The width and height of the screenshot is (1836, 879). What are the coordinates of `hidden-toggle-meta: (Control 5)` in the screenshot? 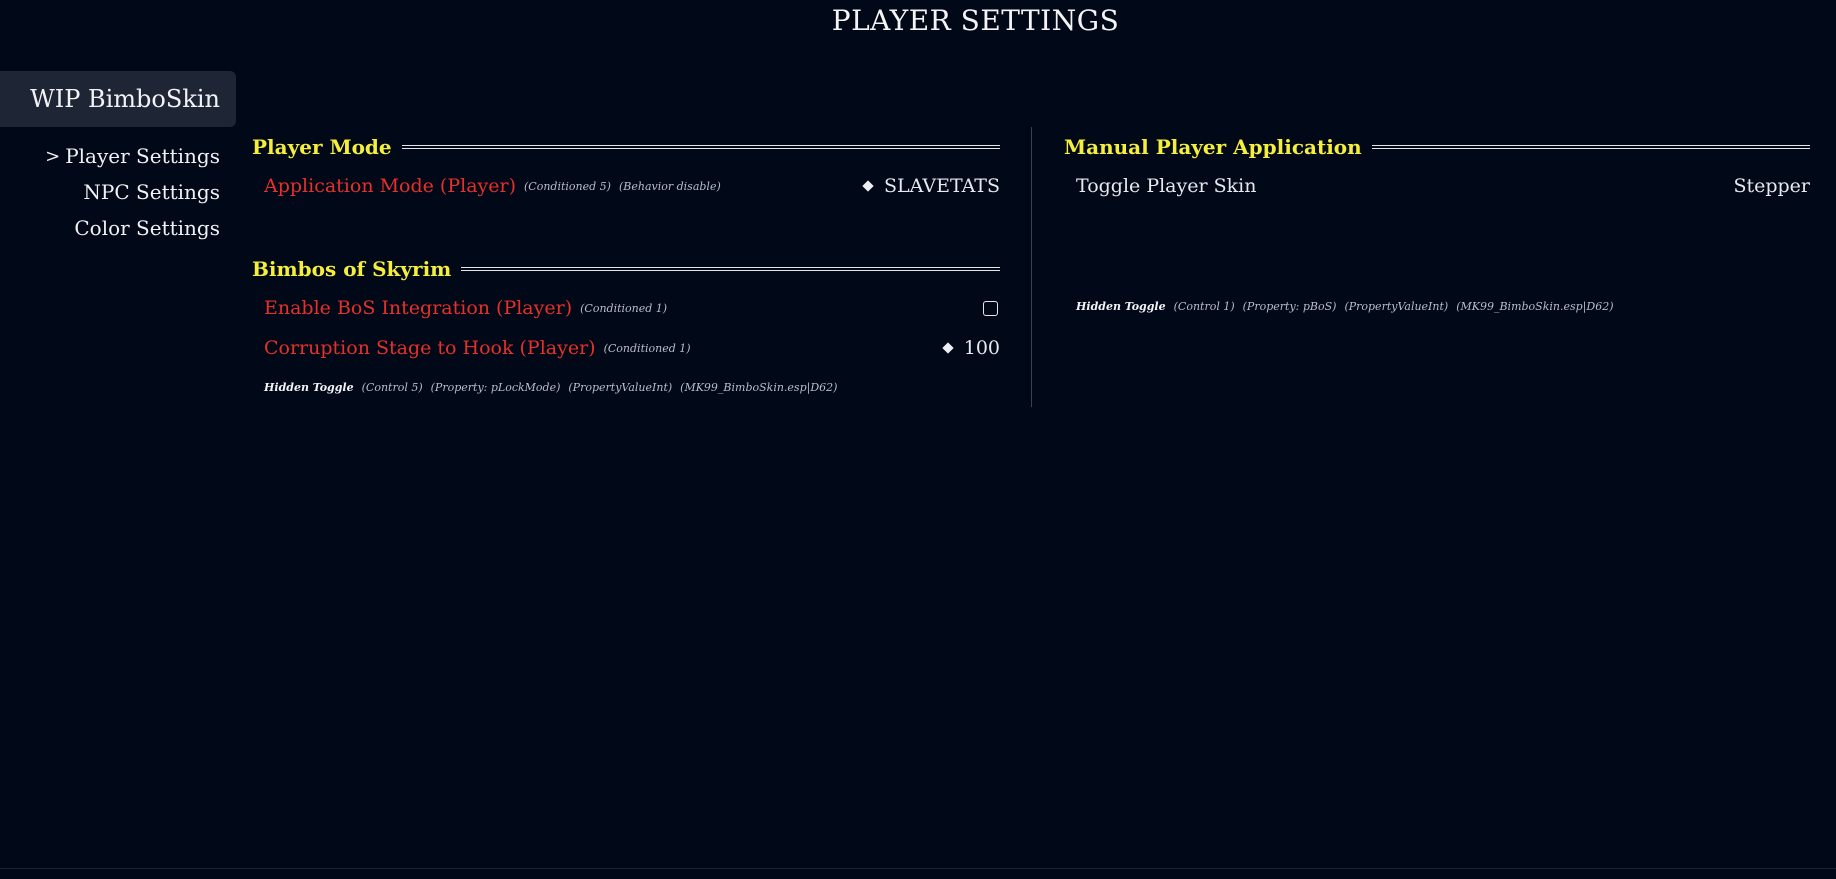 It's located at (392, 387).